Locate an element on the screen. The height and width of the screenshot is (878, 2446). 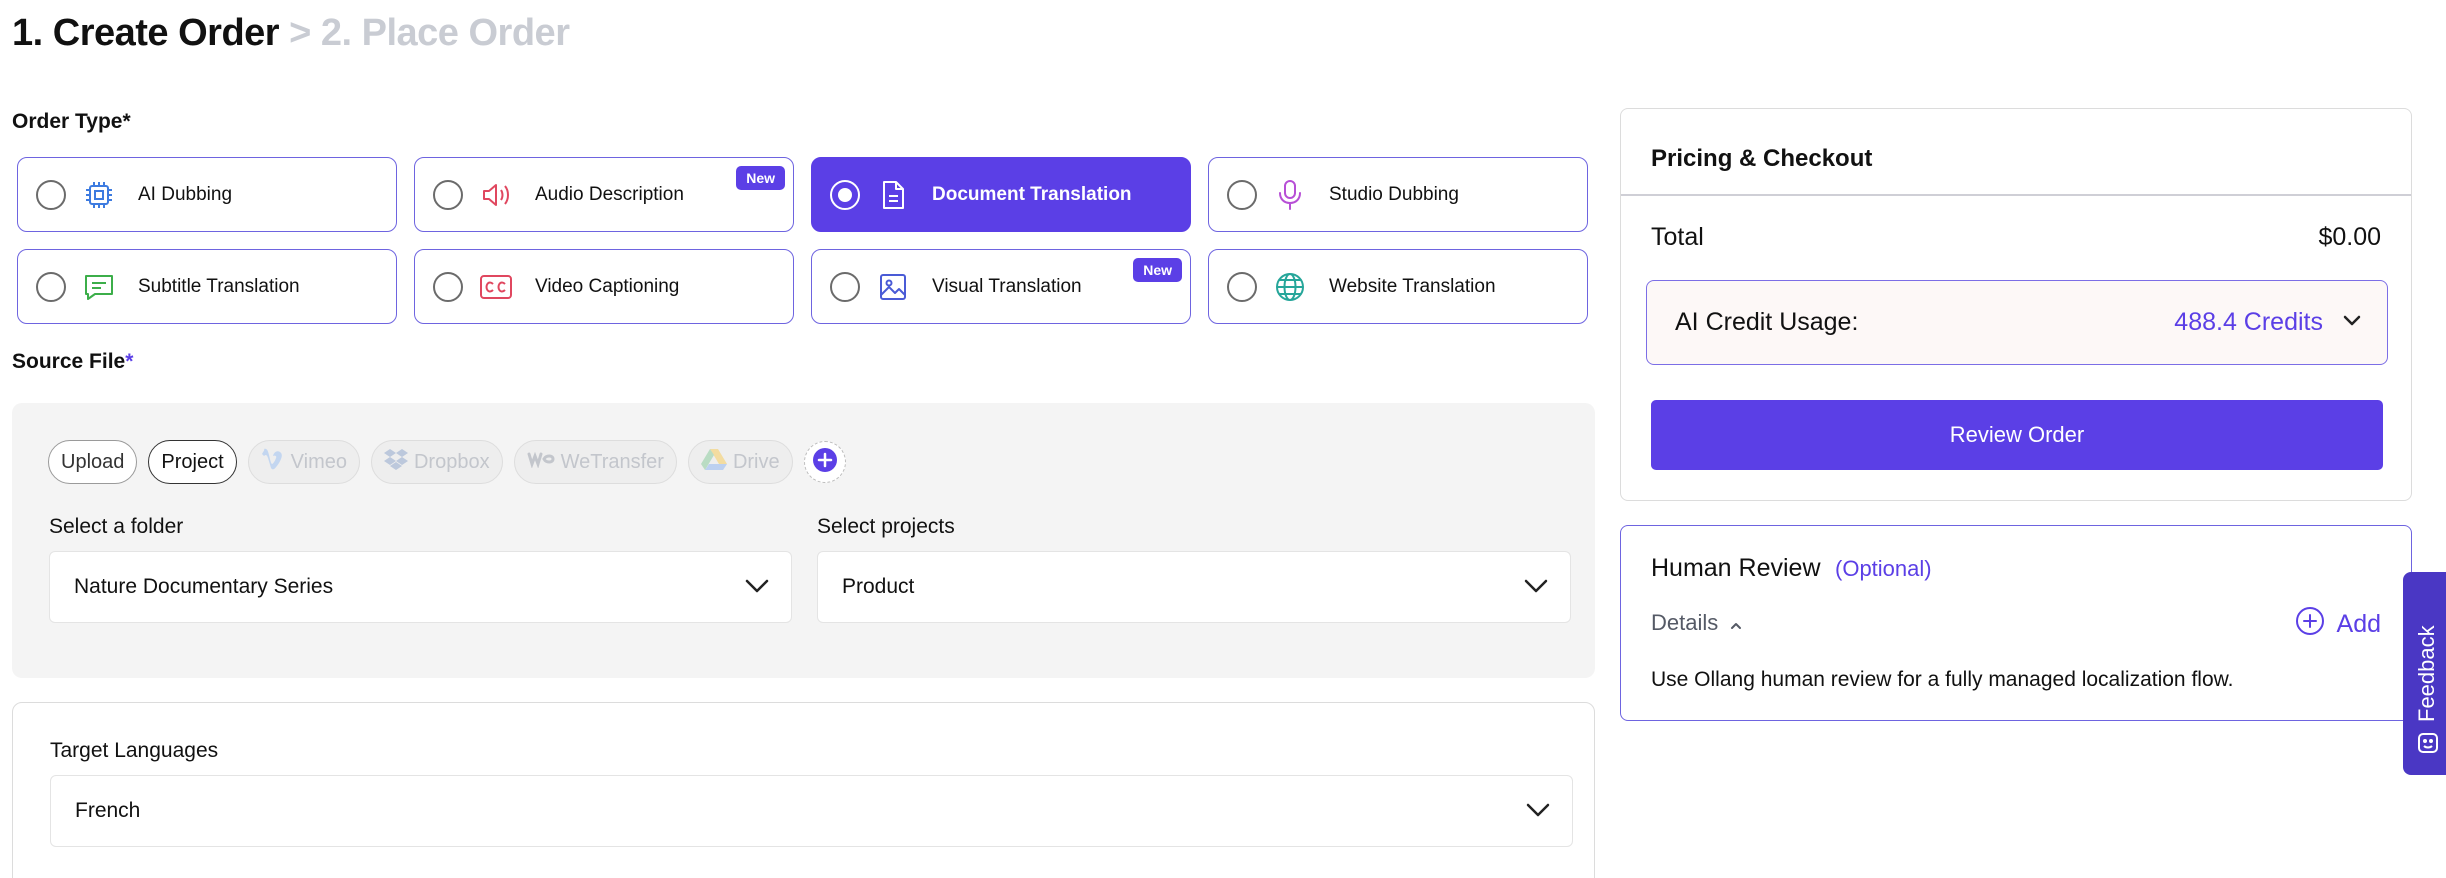
ai-credit-usage-toggle: AI Credit Usage: 488.4 Credits is located at coordinates (2017, 322).